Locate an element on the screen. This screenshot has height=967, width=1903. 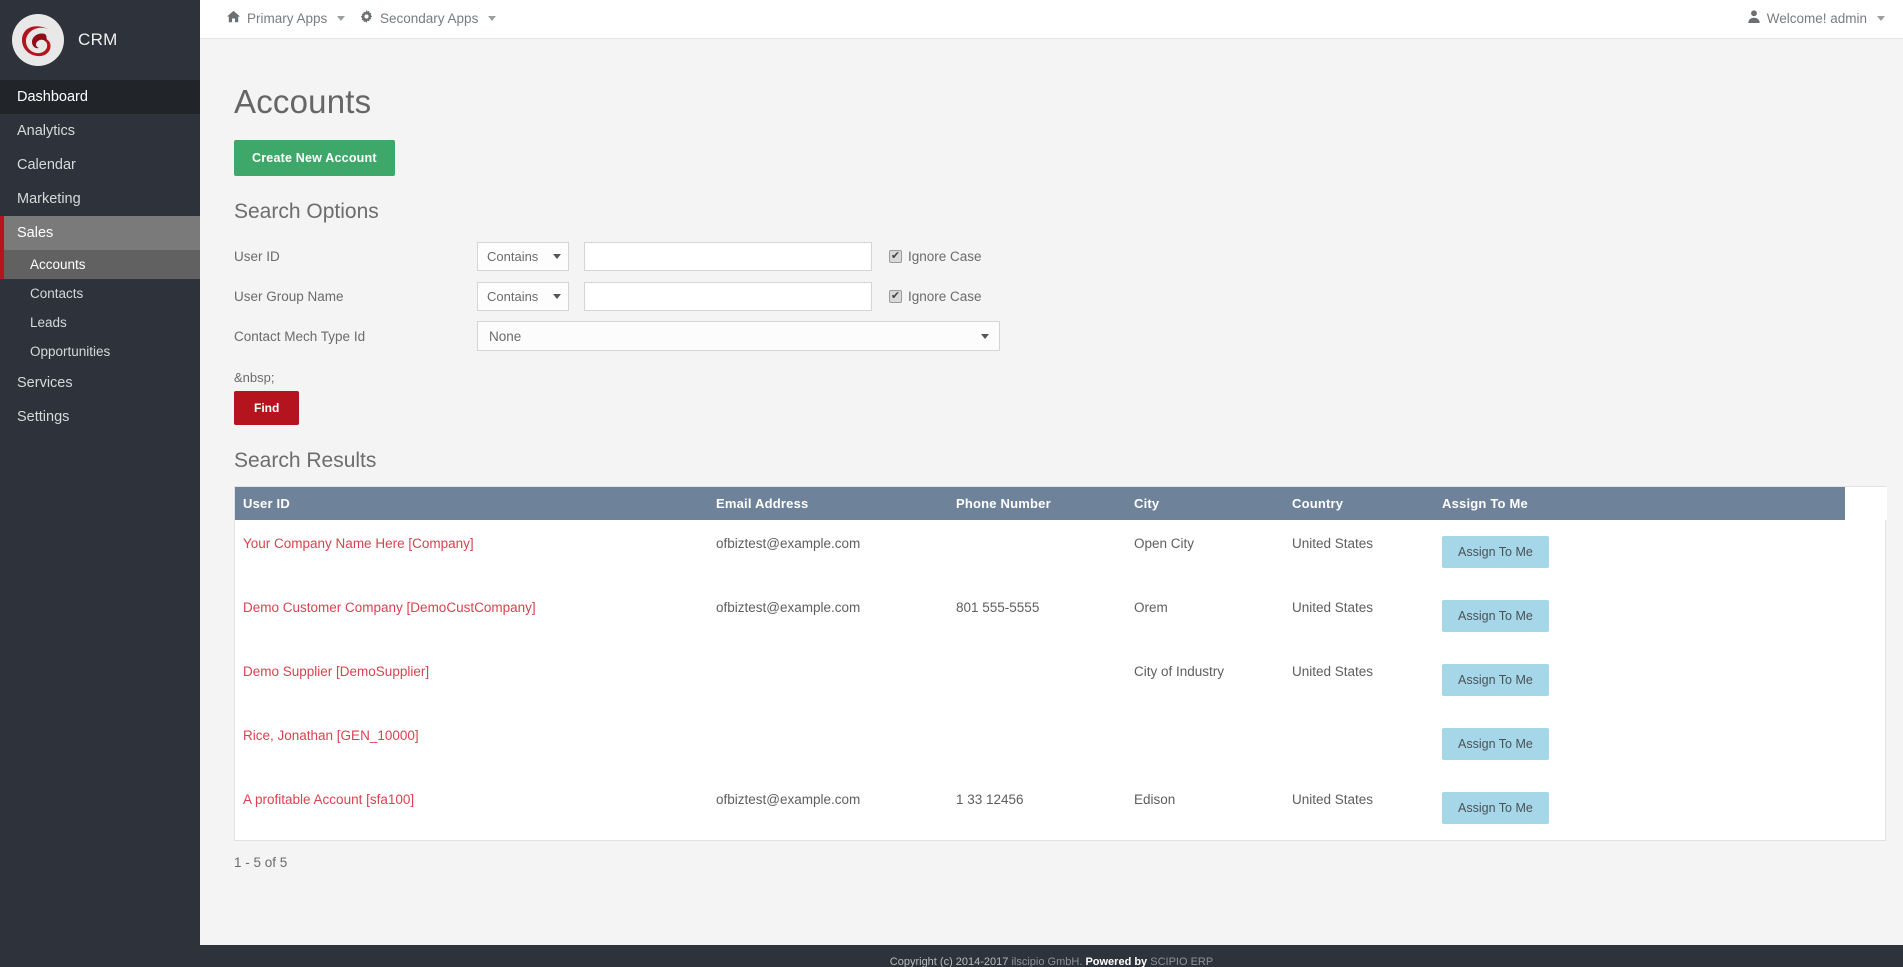
column-header-country: Country is located at coordinates (1359, 503).